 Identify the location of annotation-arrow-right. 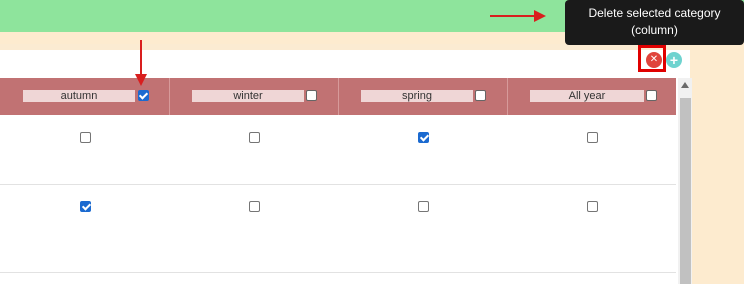
(512, 16).